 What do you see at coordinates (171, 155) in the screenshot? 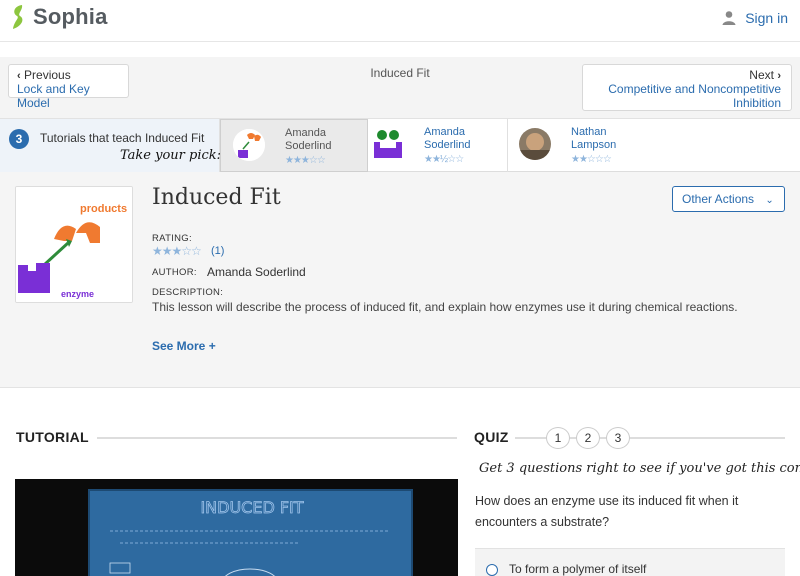
I see `take-your-pick-label: Take your pick:` at bounding box center [171, 155].